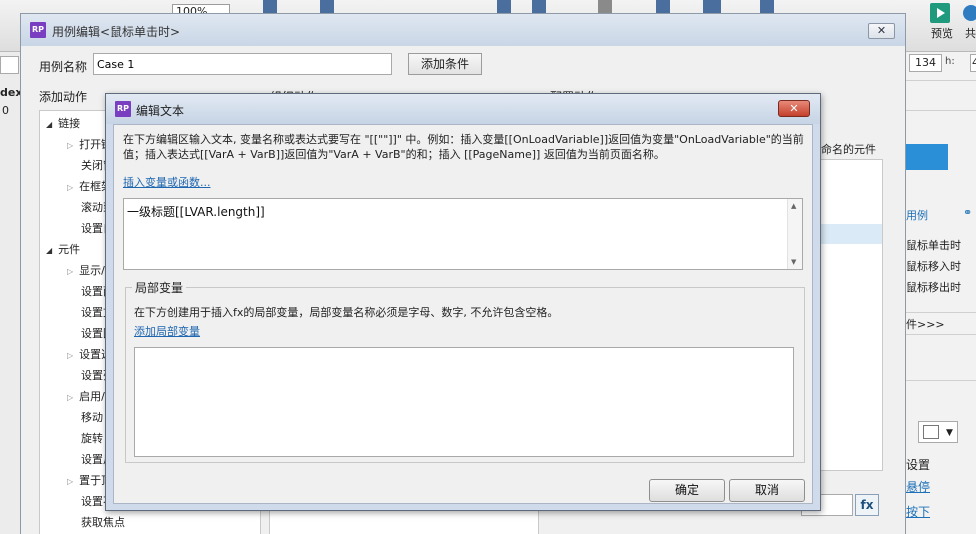 The image size is (976, 534). Describe the element at coordinates (242, 64) in the screenshot. I see `case-name-input` at that location.